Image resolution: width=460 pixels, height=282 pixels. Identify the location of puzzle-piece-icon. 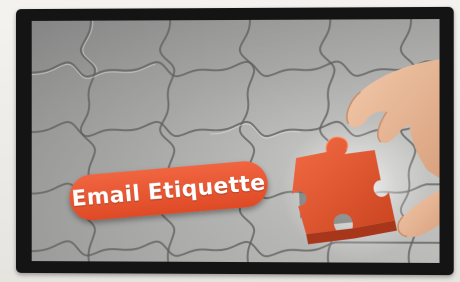
(344, 191).